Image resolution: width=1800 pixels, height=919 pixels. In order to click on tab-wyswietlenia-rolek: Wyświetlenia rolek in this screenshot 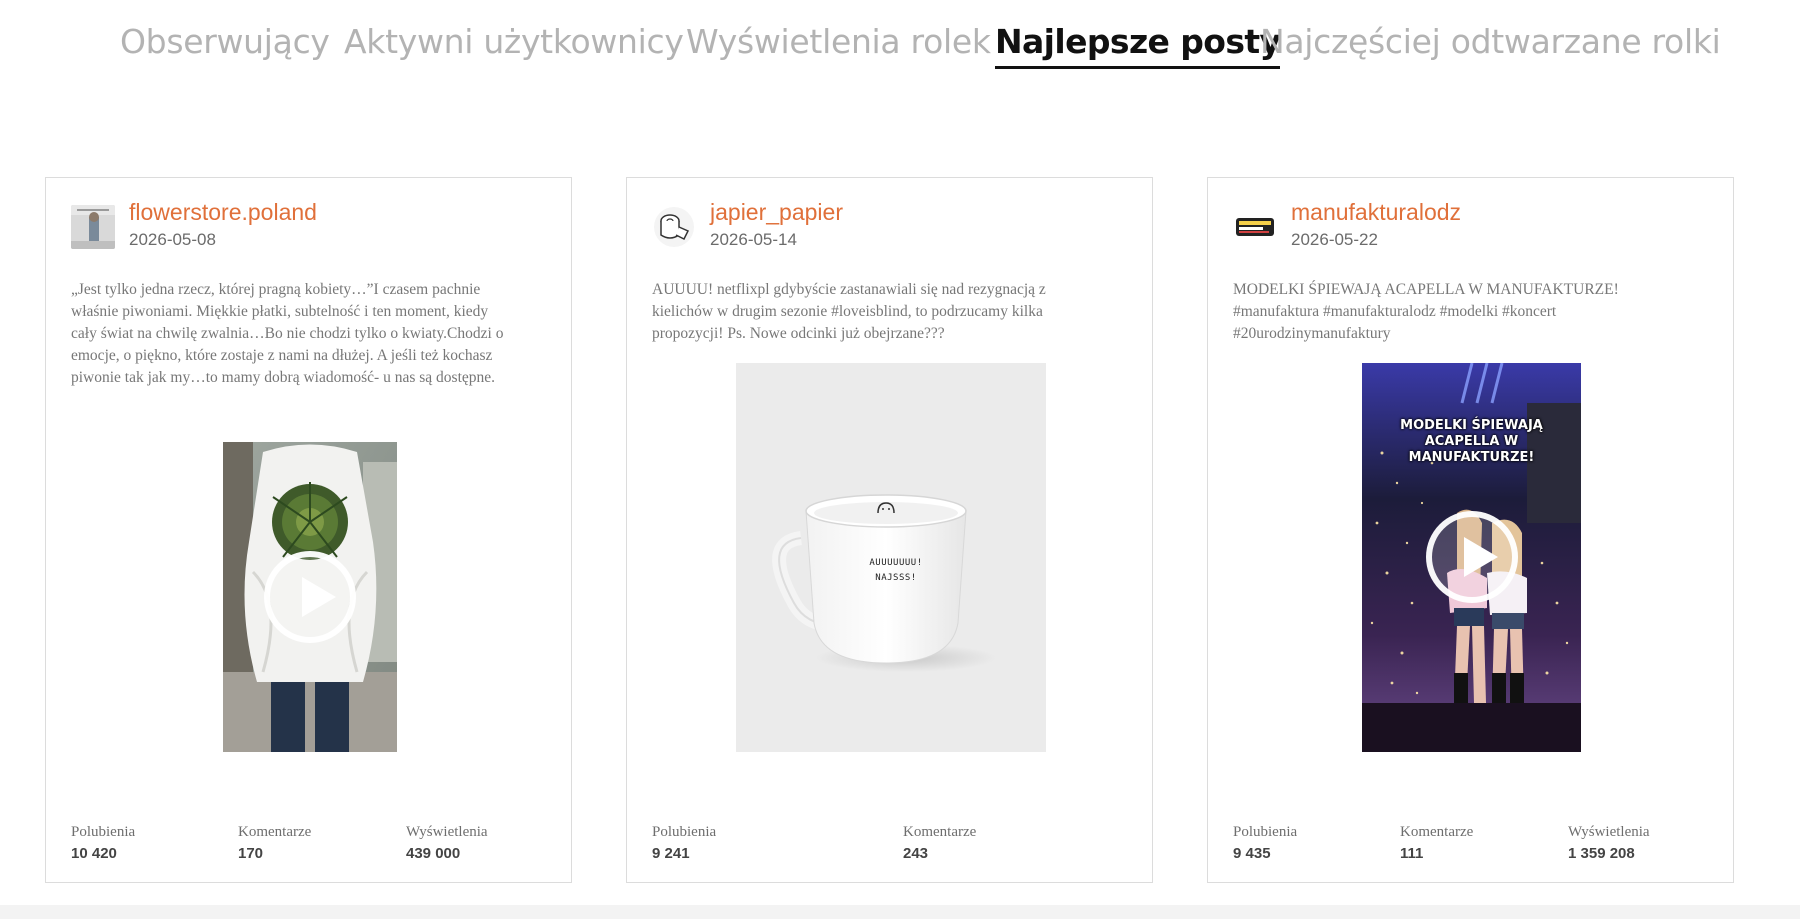, I will do `click(838, 42)`.